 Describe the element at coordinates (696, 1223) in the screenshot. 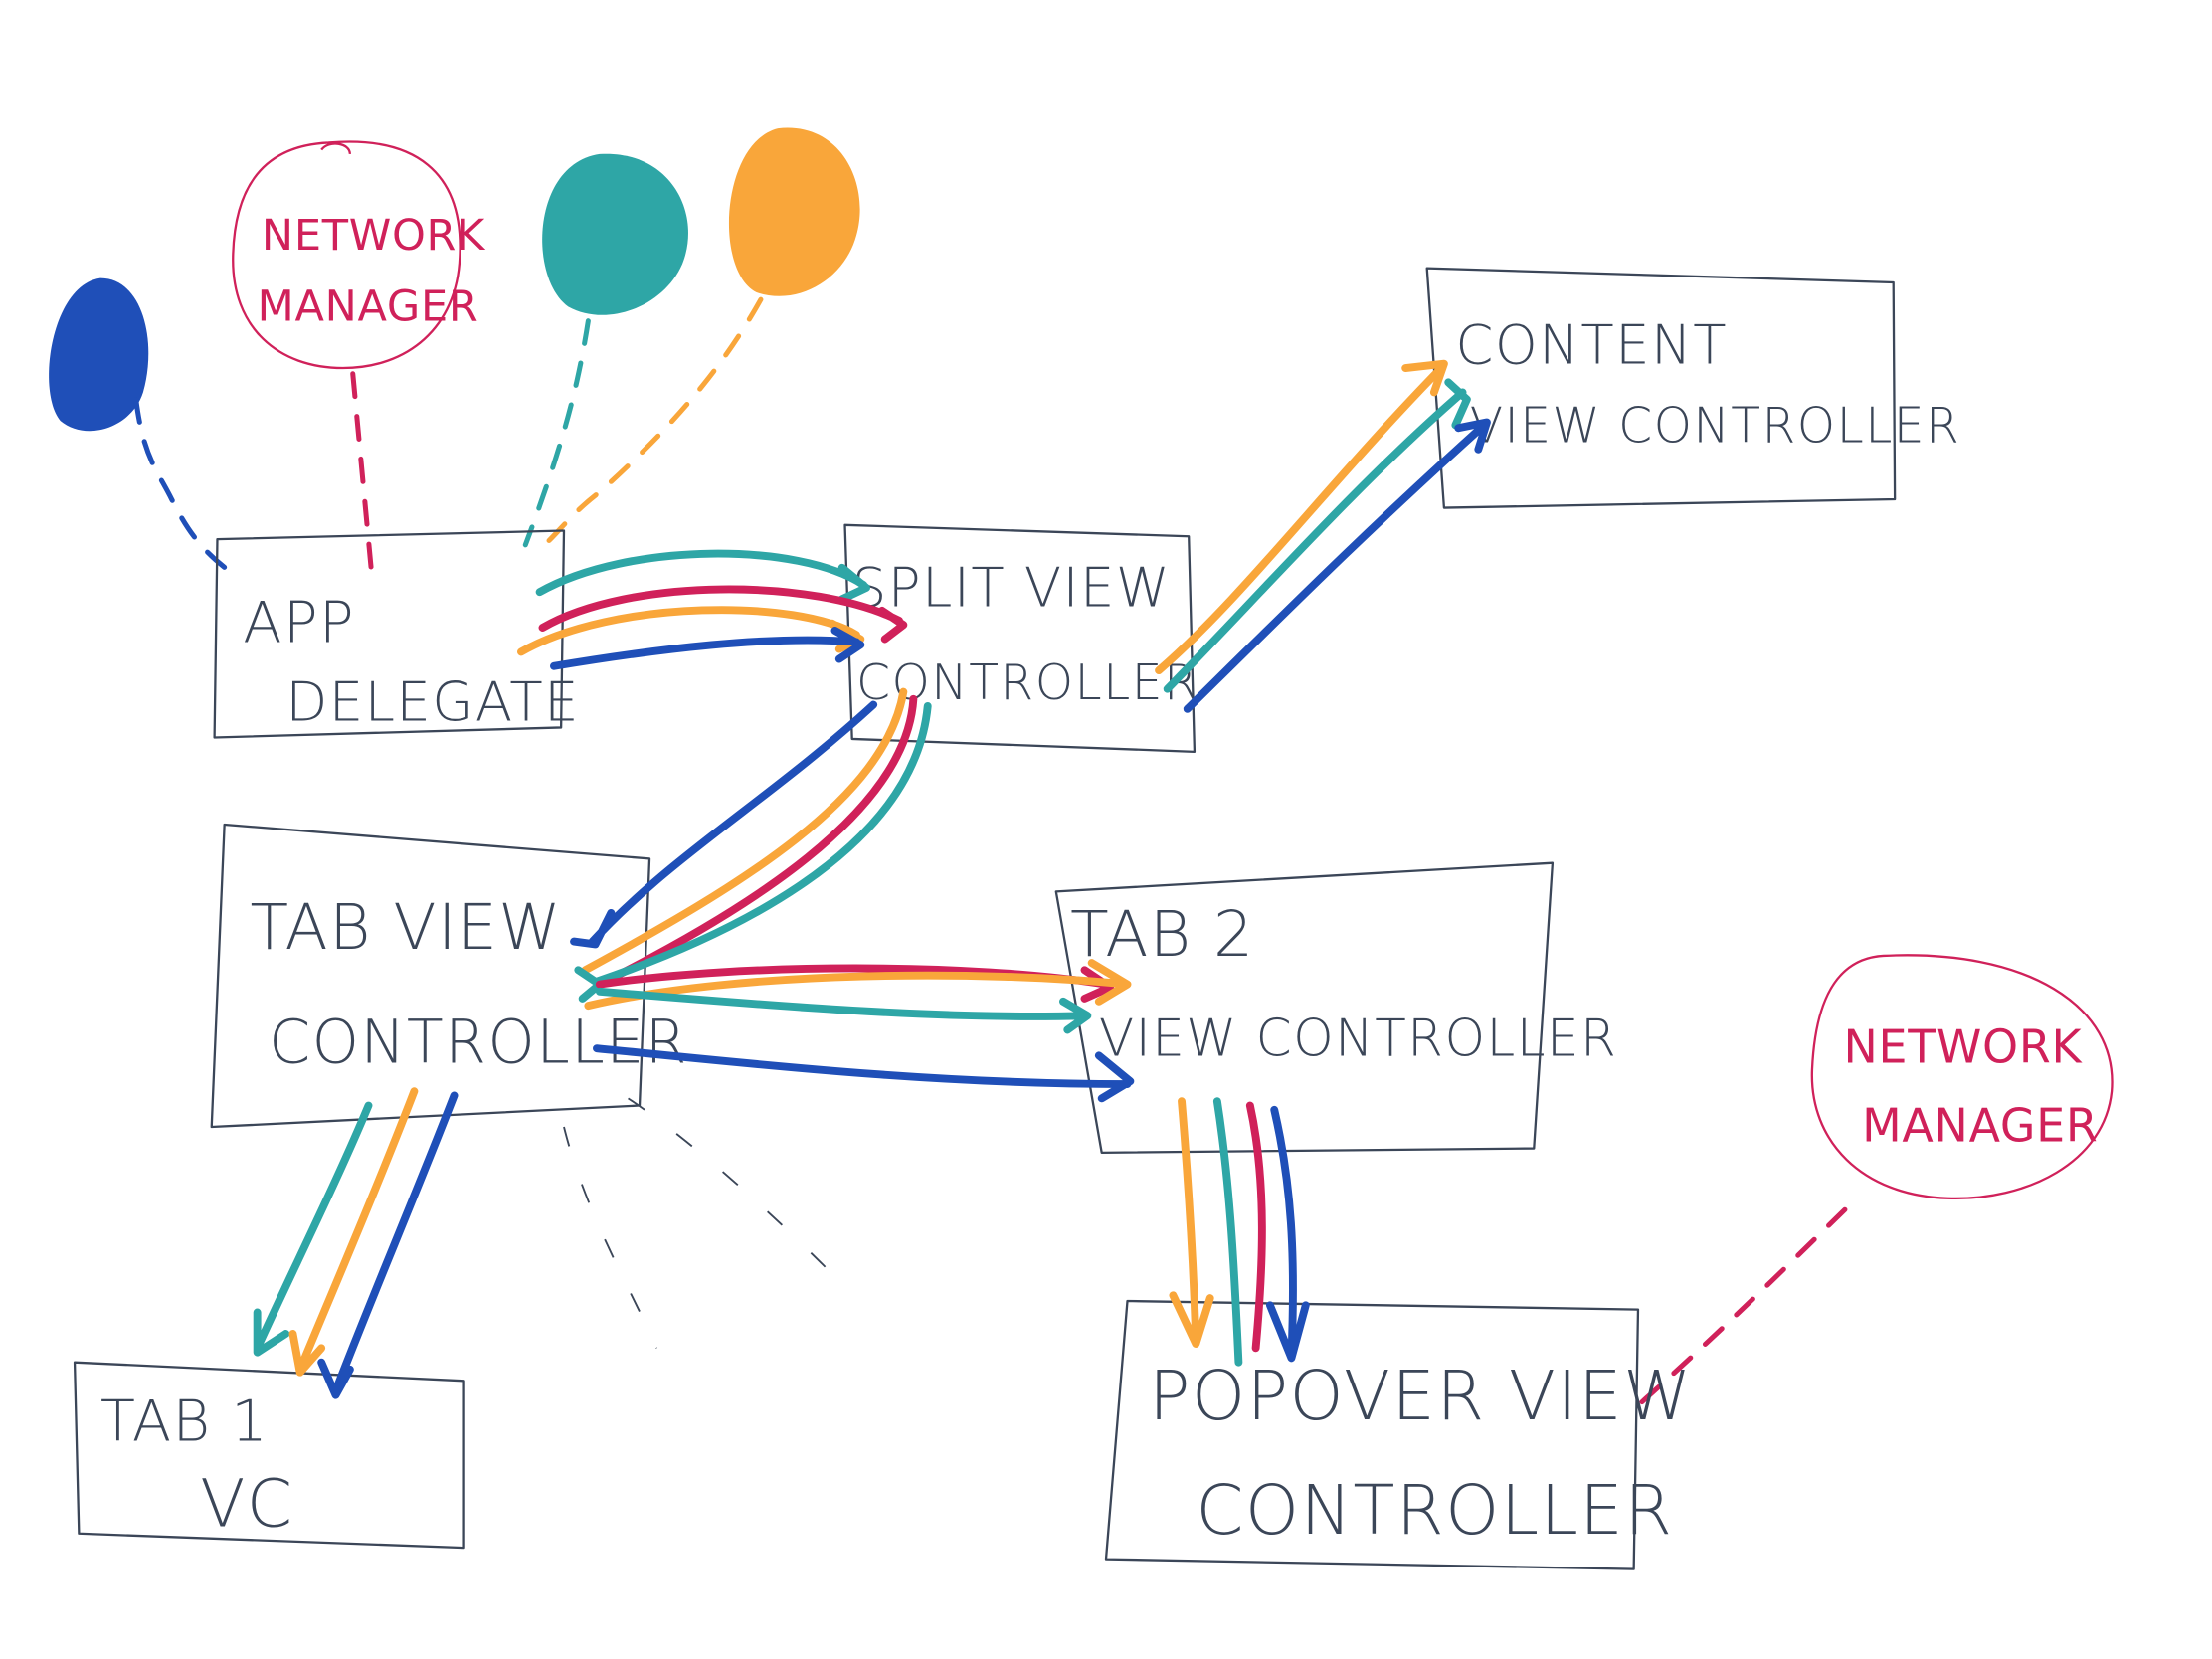

I see `faint-dashed-lines` at that location.